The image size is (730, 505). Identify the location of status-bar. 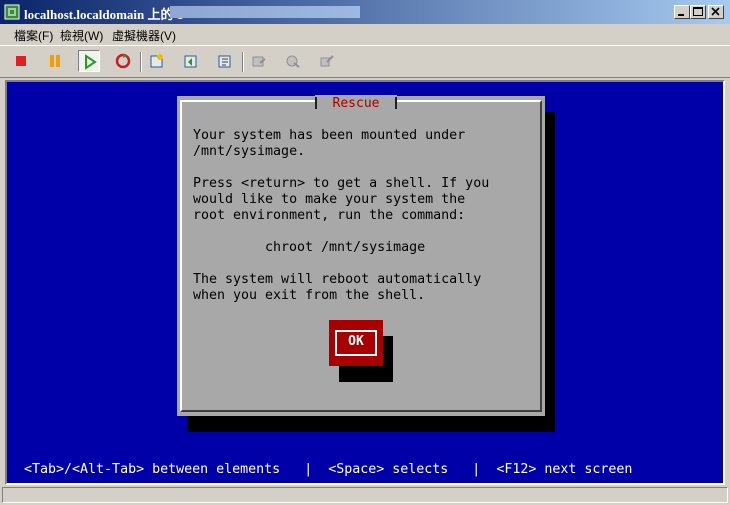
(365, 495).